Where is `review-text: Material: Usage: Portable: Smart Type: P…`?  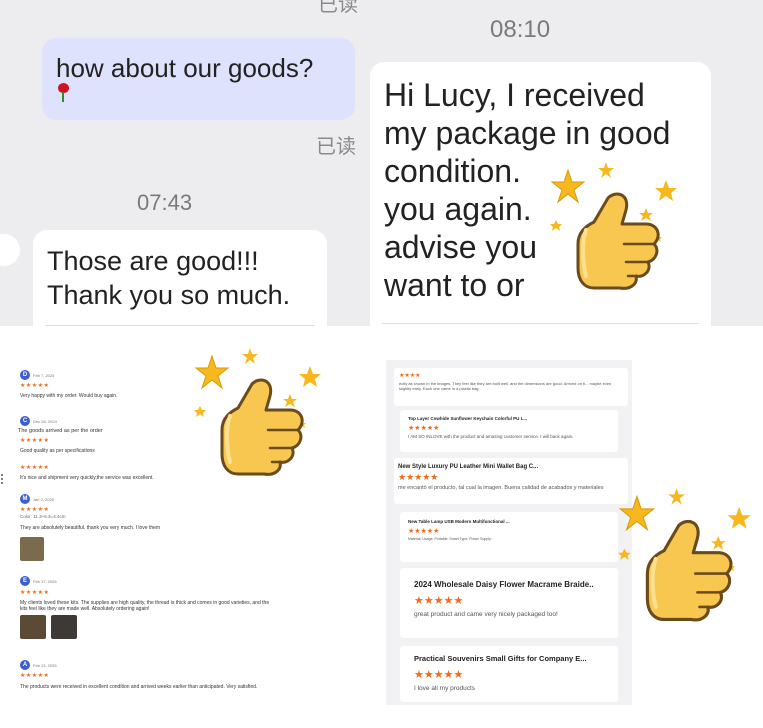 review-text: Material: Usage: Portable: Smart Type: P… is located at coordinates (450, 539).